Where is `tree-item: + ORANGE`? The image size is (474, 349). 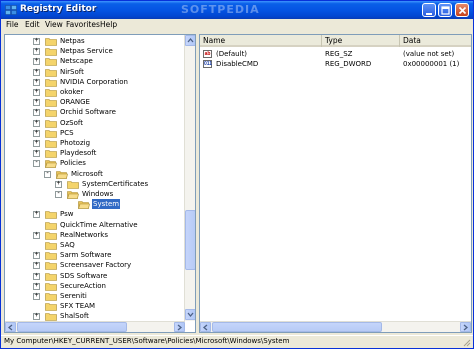
tree-item: + ORANGE is located at coordinates (95, 102).